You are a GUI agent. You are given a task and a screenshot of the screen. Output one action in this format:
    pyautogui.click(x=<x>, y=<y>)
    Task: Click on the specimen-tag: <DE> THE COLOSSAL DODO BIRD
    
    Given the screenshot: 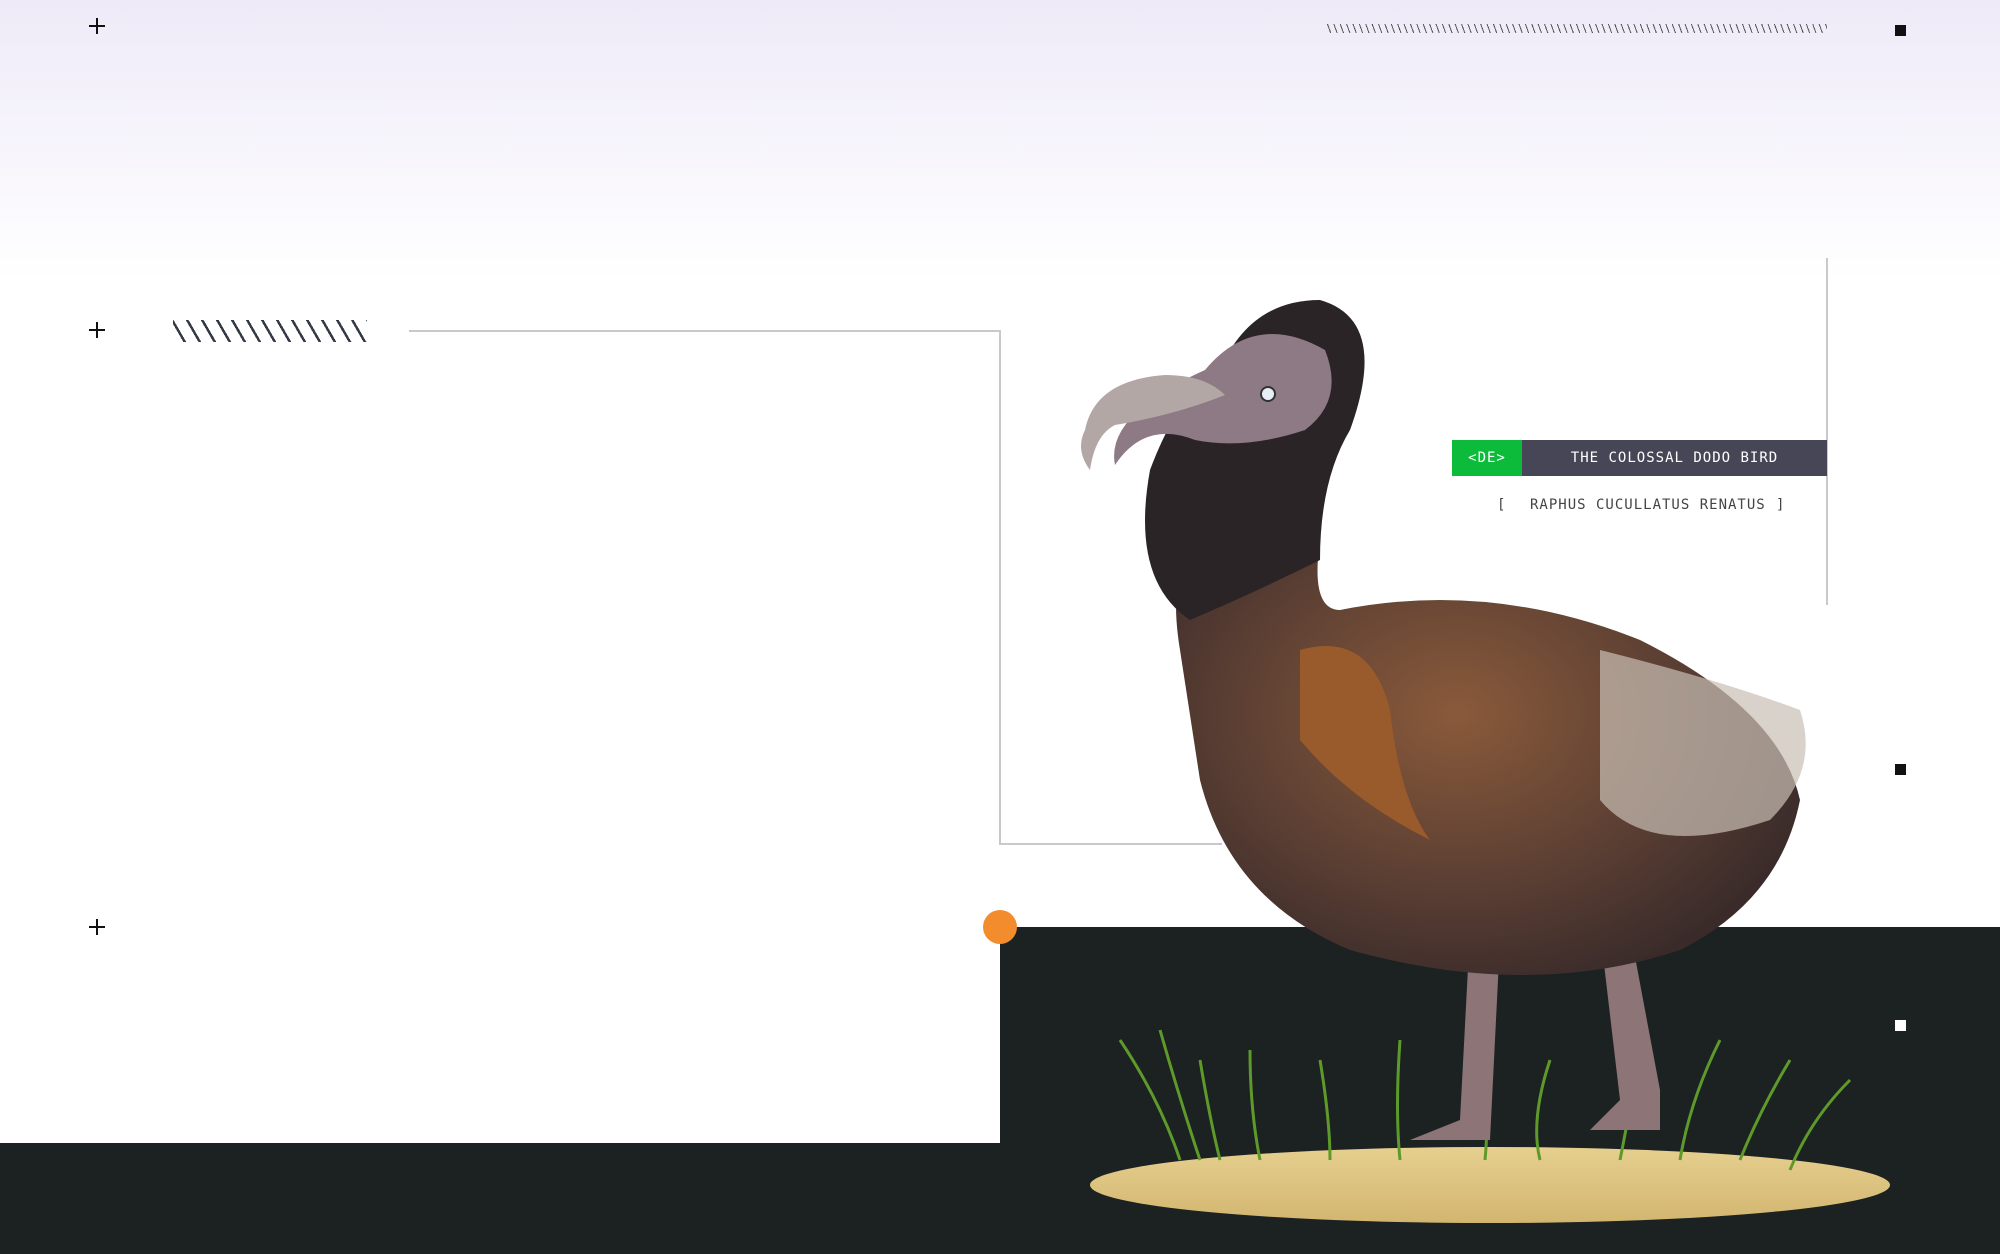 What is the action you would take?
    pyautogui.click(x=1639, y=458)
    